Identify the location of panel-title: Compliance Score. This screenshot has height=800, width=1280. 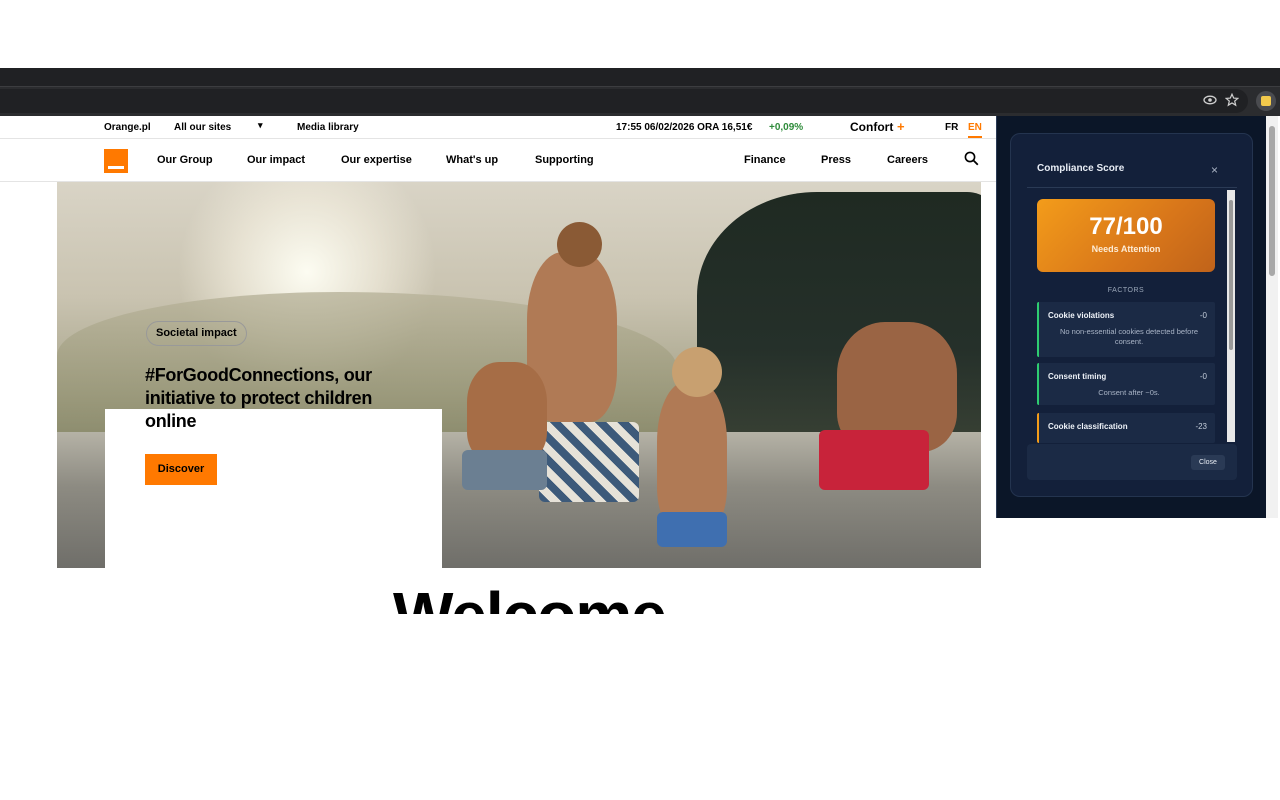
(1081, 168).